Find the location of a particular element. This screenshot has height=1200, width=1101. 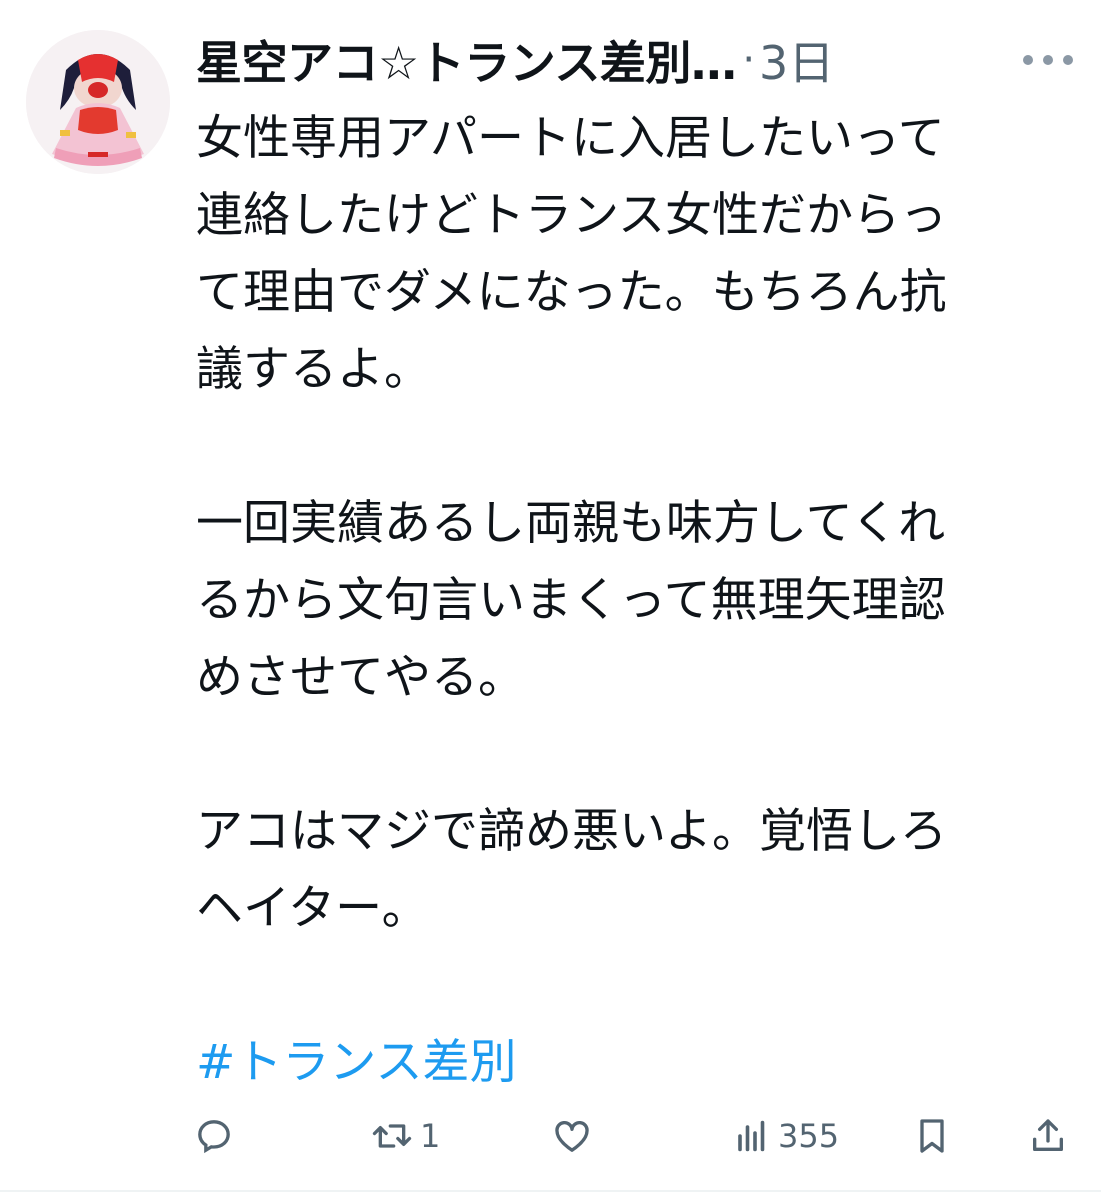

share-icon is located at coordinates (1048, 1135).